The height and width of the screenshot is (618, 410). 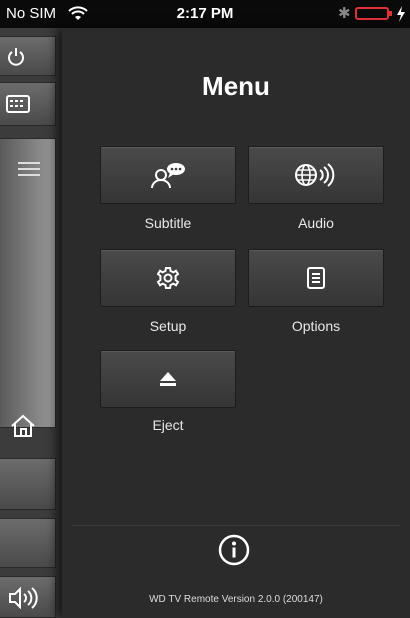 I want to click on eject-icon, so click(x=168, y=379).